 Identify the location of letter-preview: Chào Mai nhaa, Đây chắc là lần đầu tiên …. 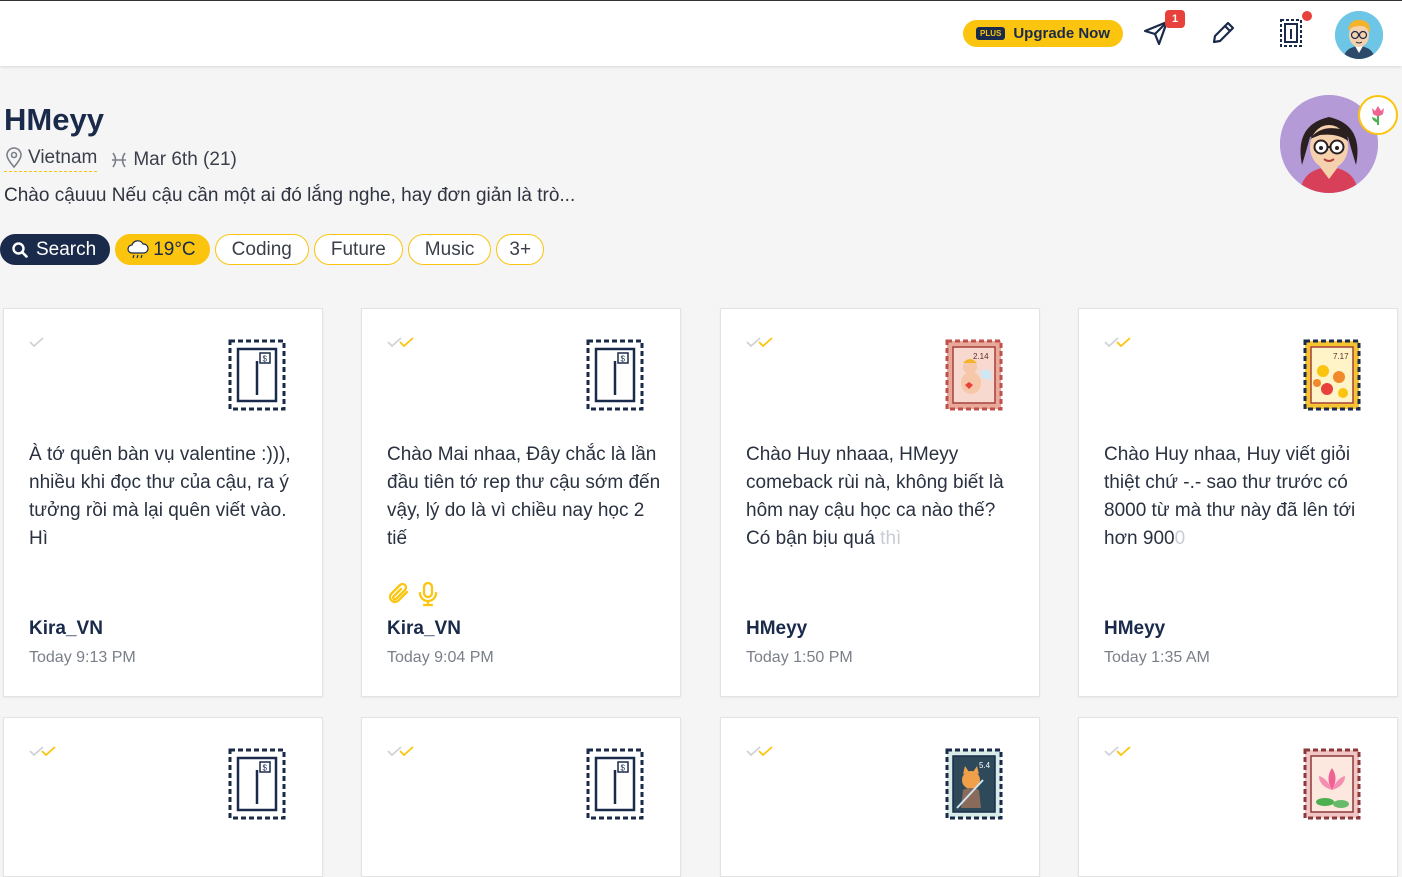
(524, 496).